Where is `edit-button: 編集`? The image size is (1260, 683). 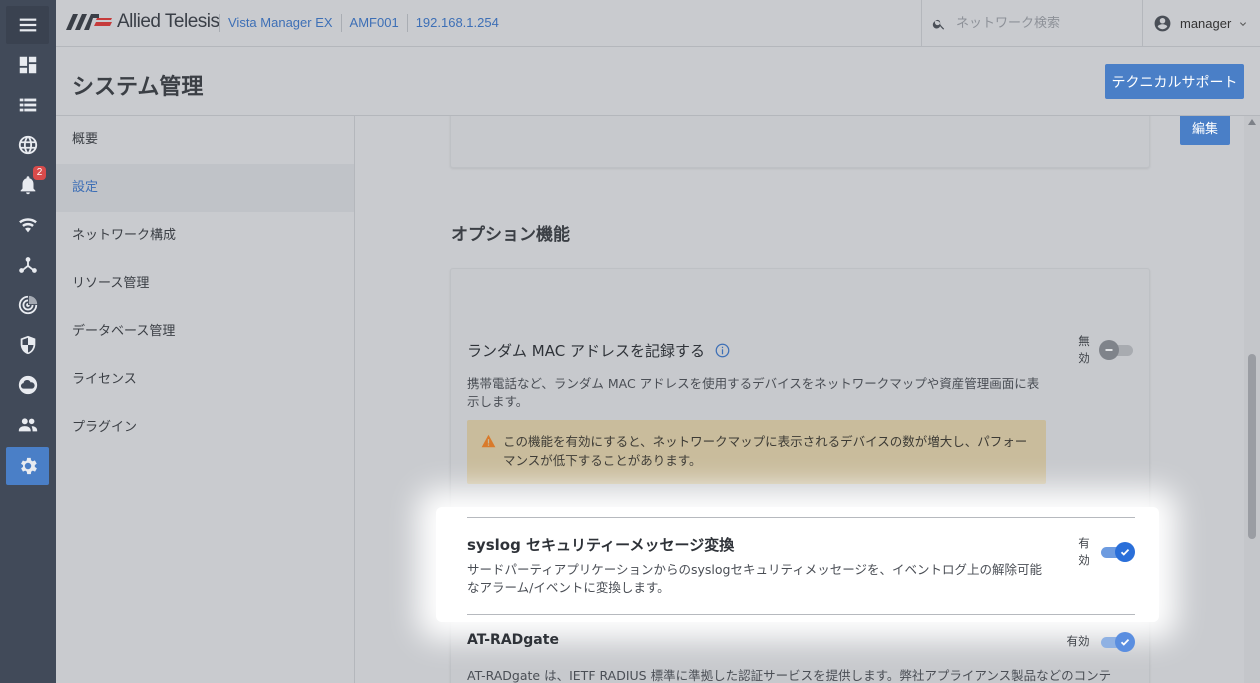
edit-button: 編集 is located at coordinates (1205, 130).